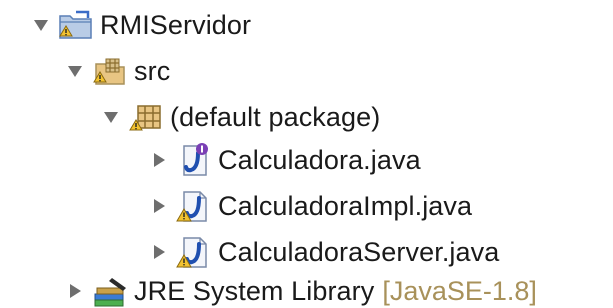  I want to click on tree-item-file: Calculadora.java, so click(285, 160).